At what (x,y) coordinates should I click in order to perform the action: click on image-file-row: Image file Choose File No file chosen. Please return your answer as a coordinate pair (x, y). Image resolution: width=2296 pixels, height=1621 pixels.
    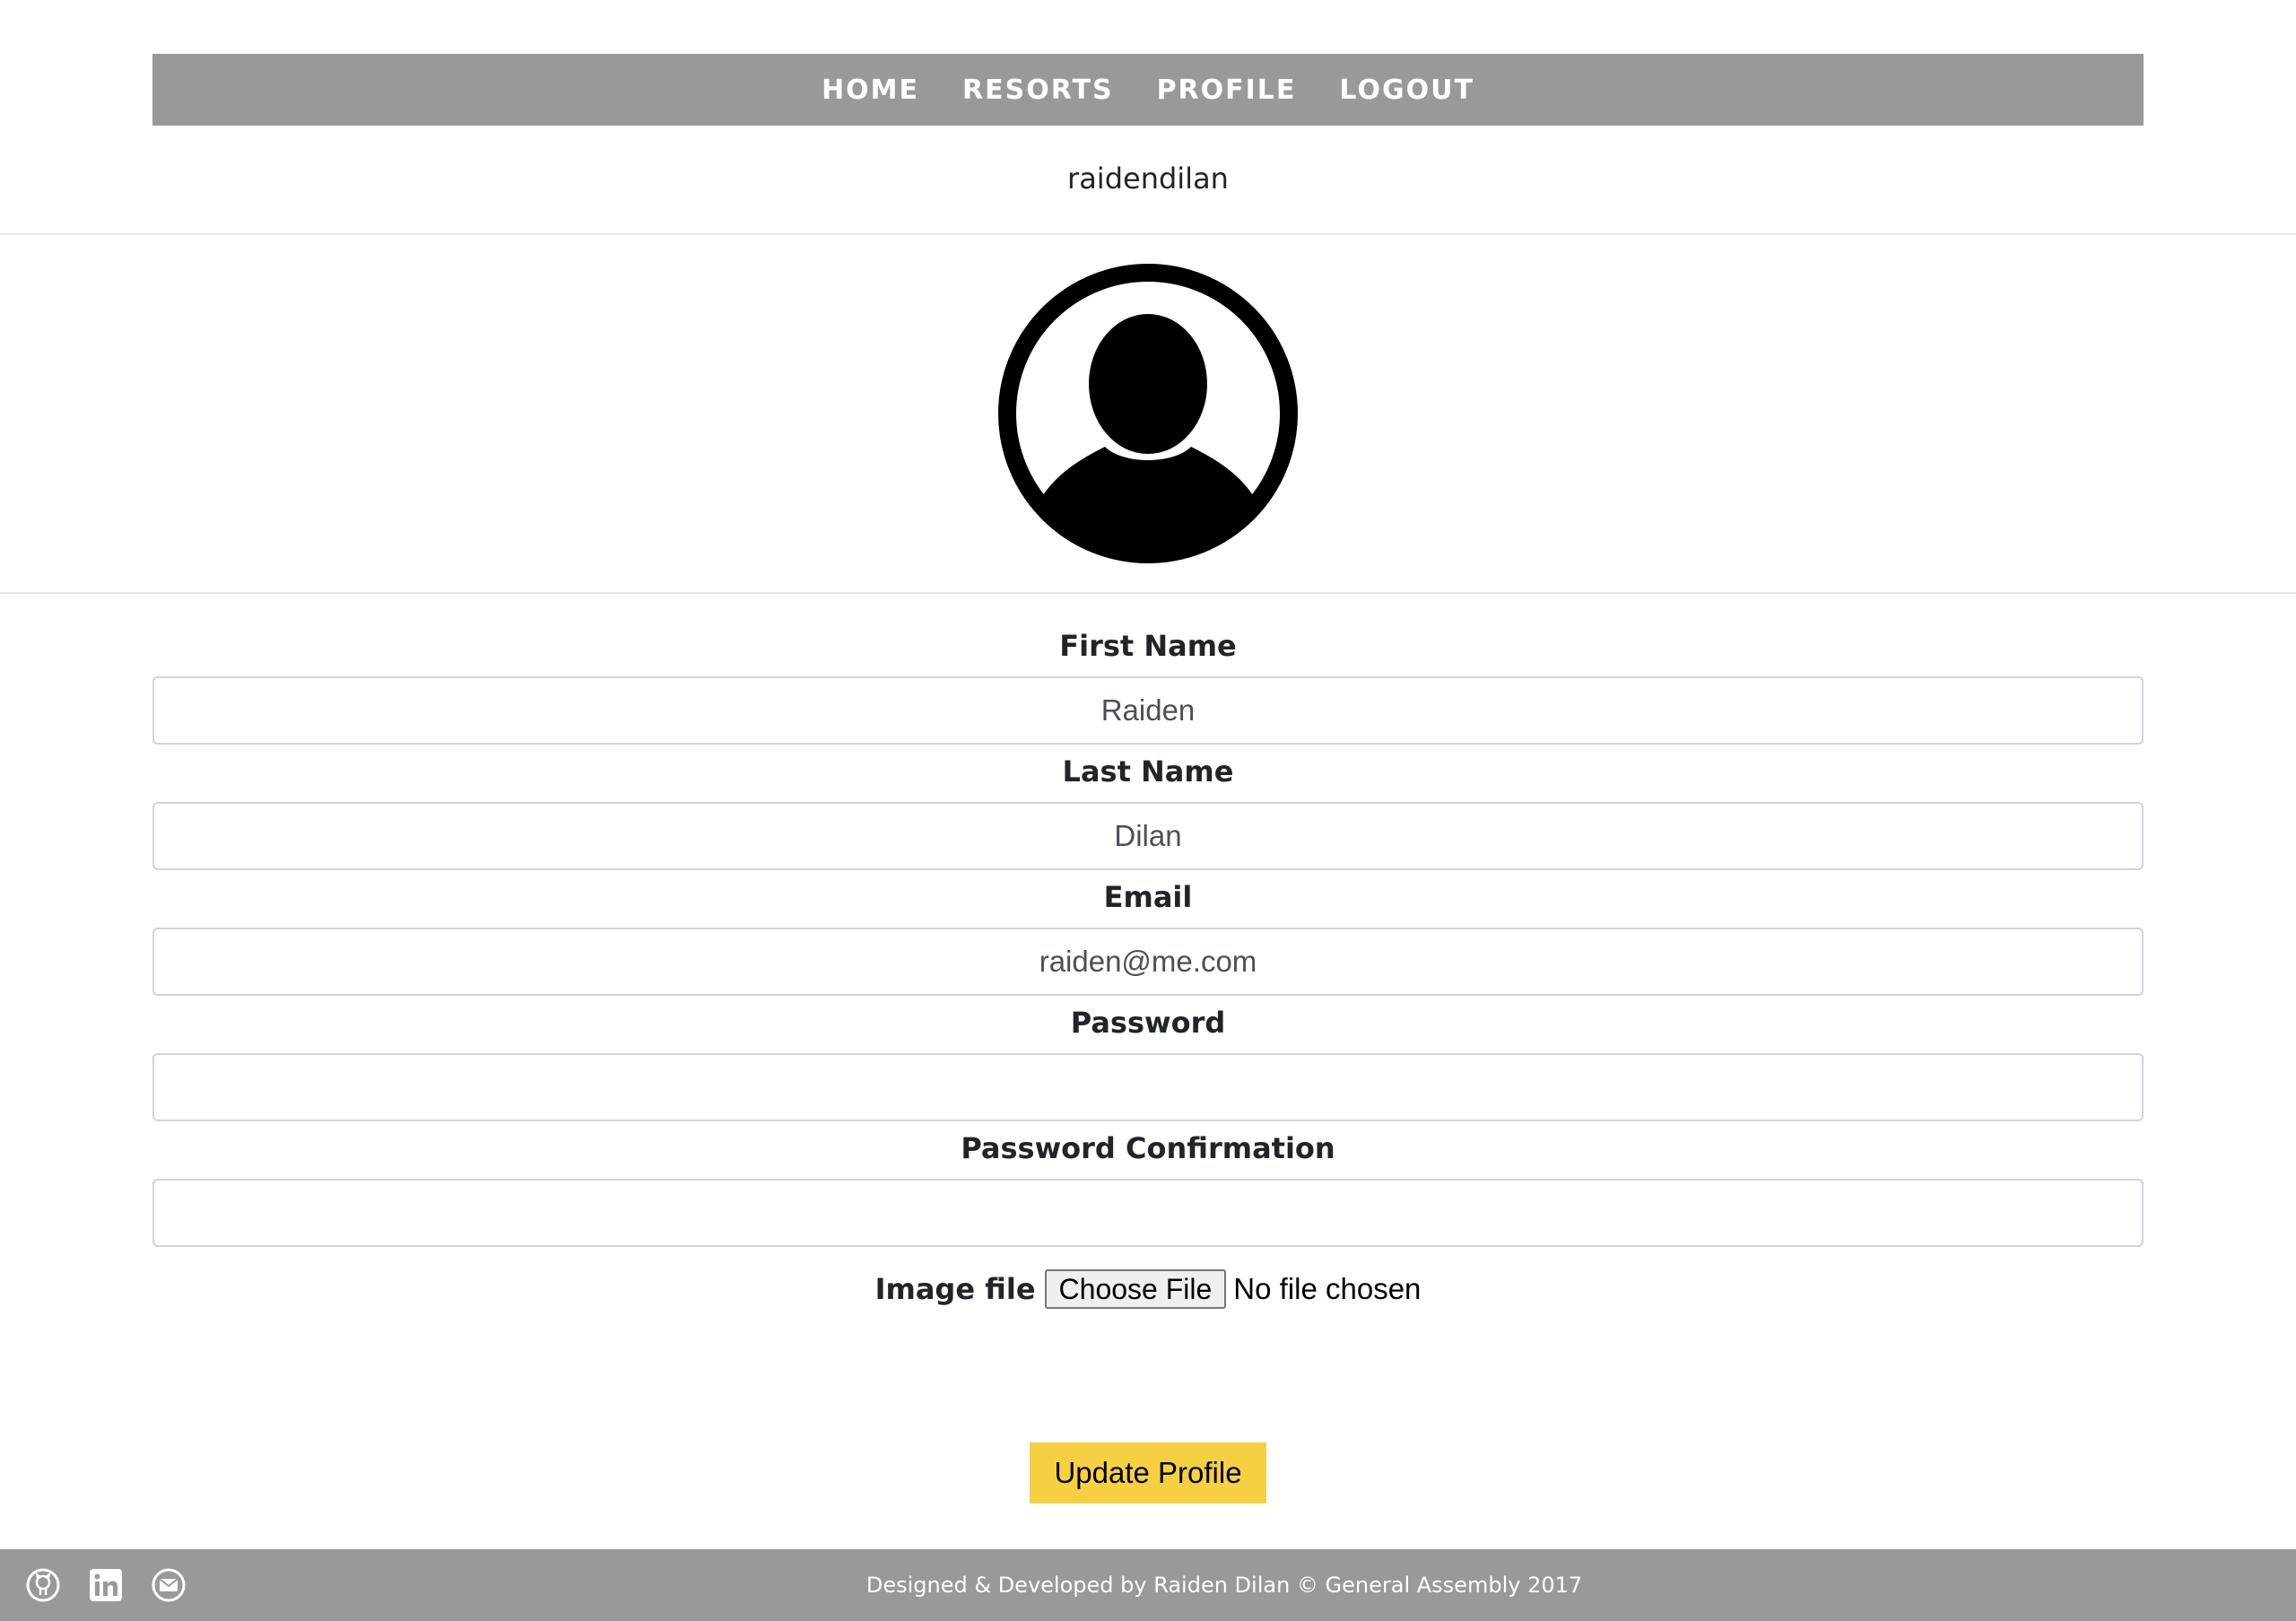
    Looking at the image, I should click on (1148, 1289).